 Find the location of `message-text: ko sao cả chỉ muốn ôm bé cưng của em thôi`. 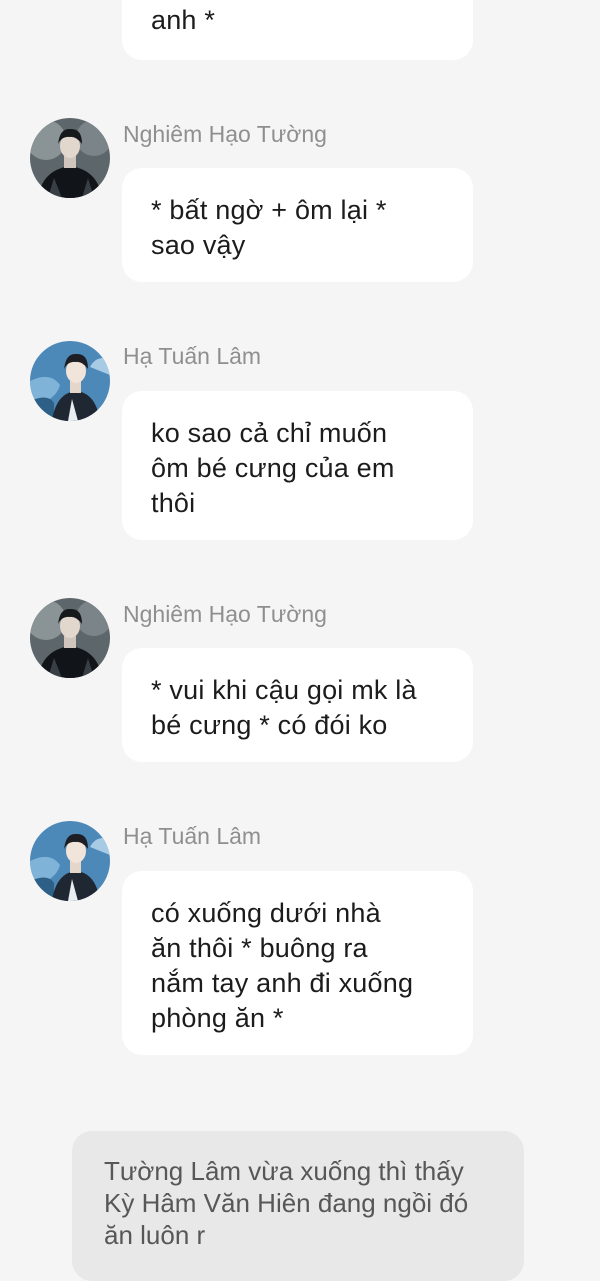

message-text: ko sao cả chỉ muốn ôm bé cưng của em thôi is located at coordinates (273, 468).